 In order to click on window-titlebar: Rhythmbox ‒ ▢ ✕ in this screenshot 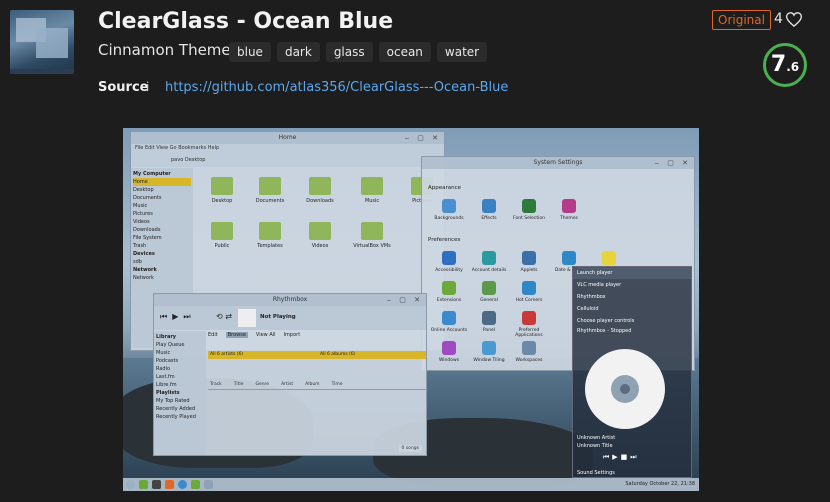, I will do `click(290, 300)`.